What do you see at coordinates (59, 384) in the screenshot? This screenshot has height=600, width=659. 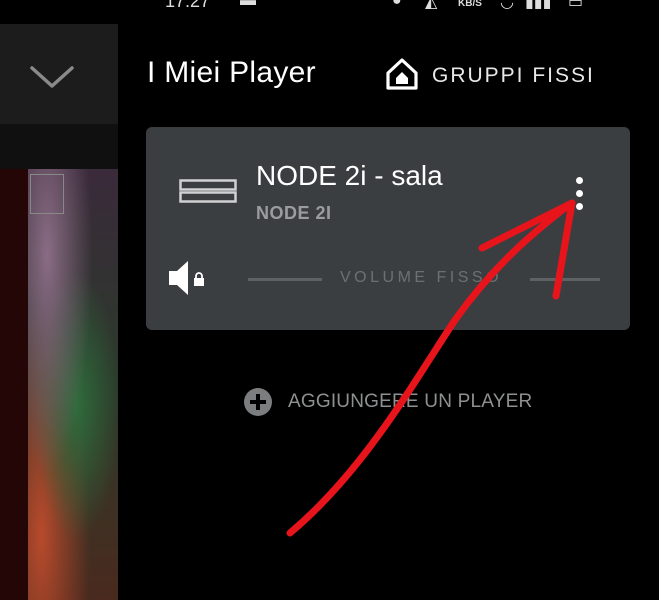 I see `album-artwork` at bounding box center [59, 384].